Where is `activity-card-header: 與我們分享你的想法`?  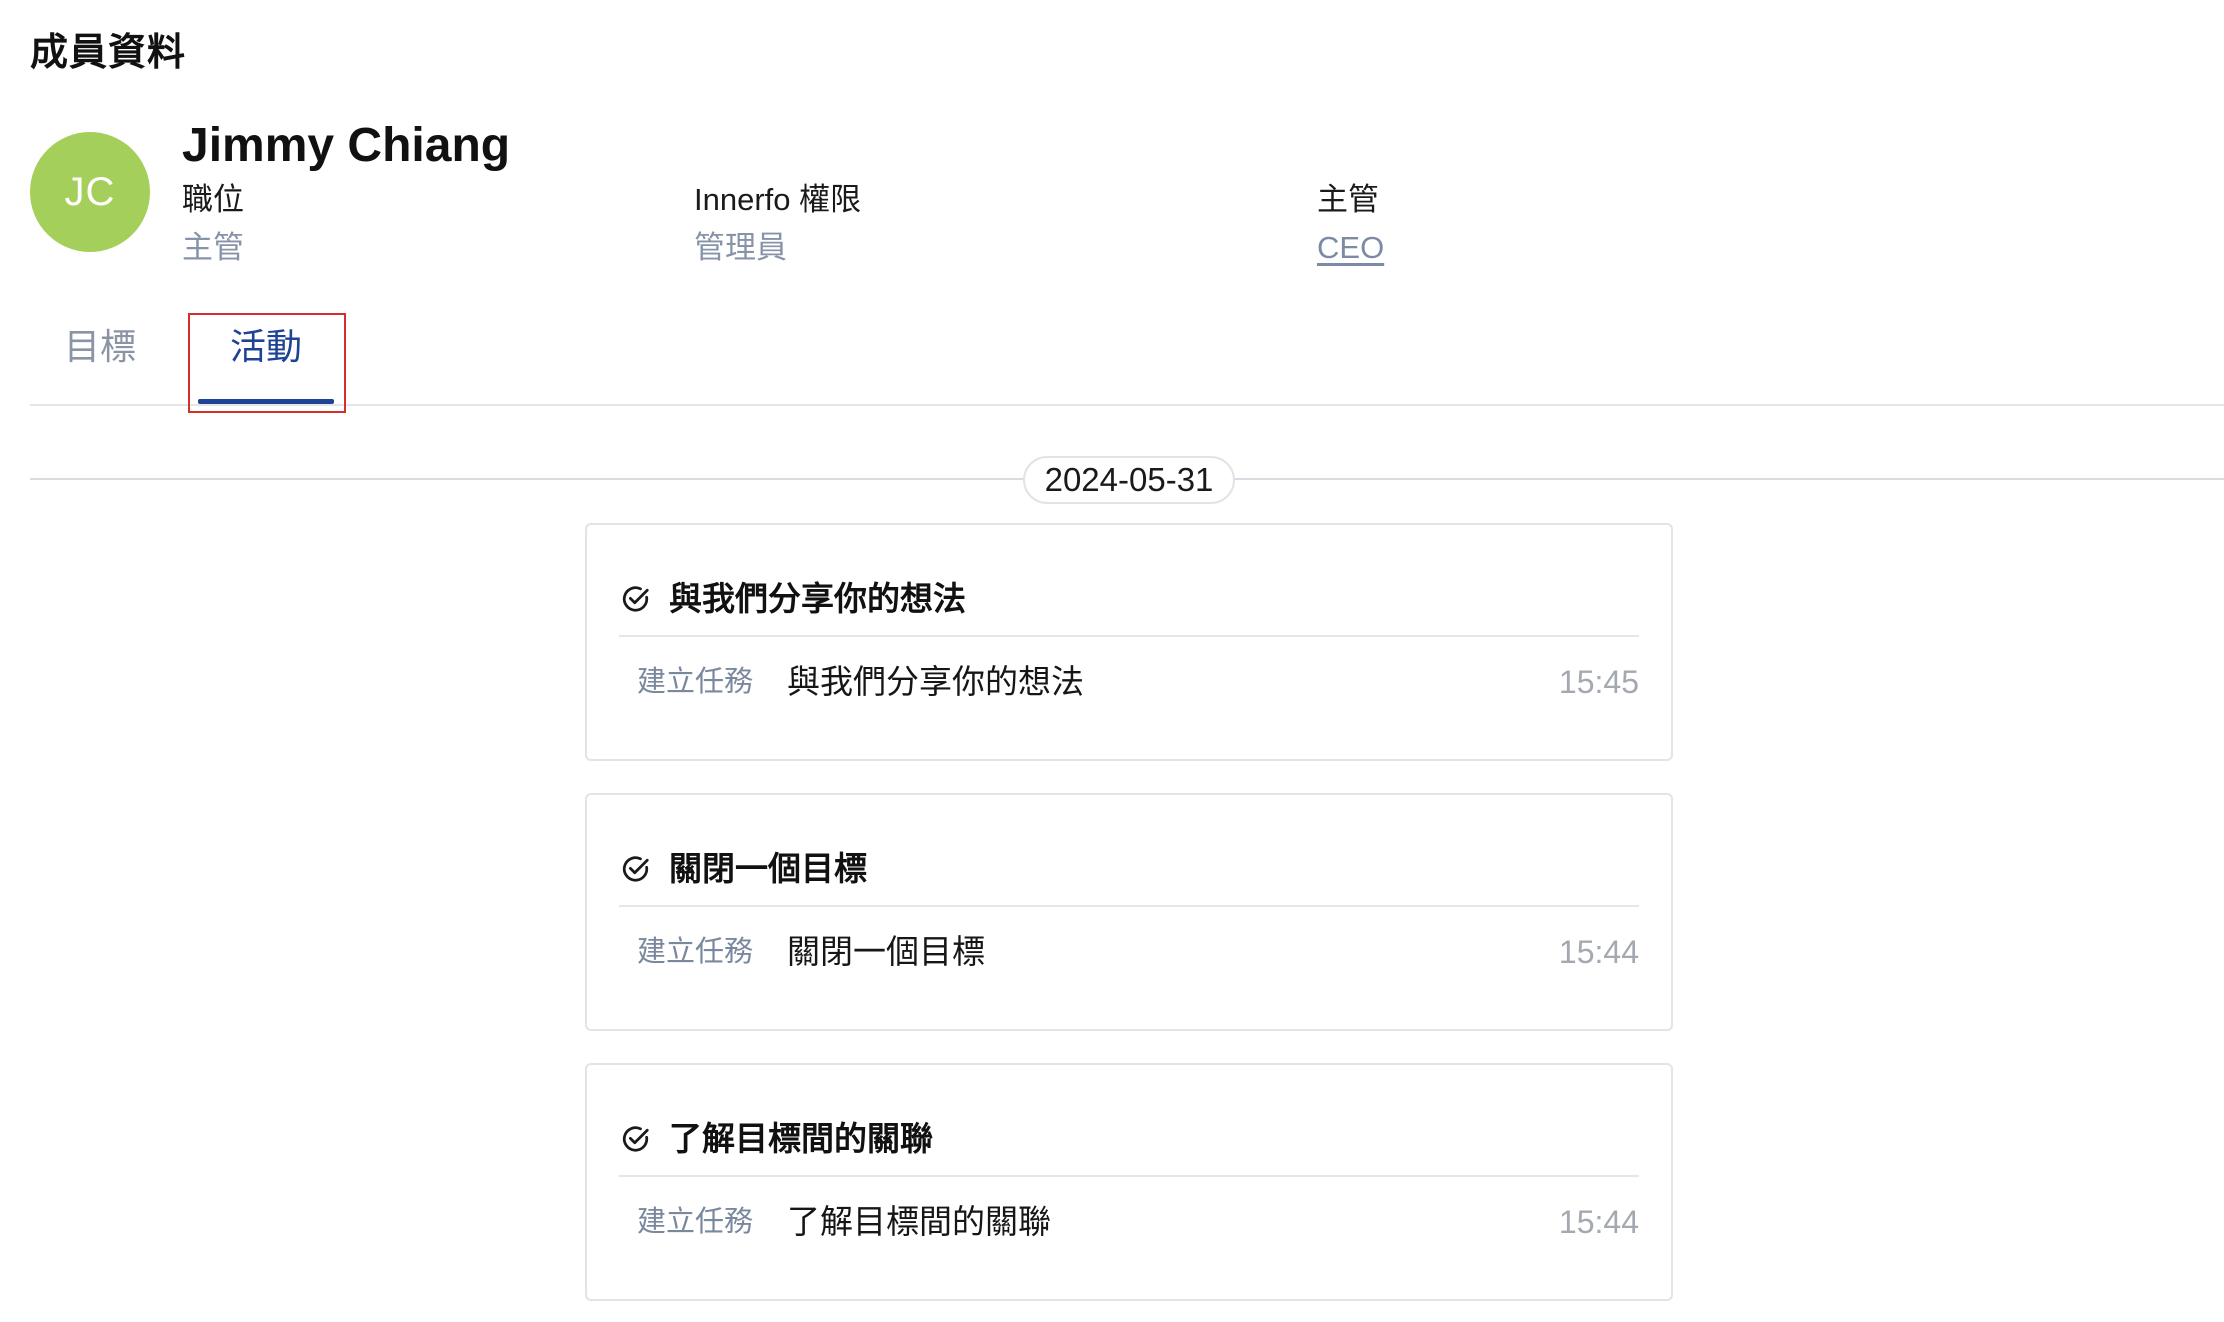 activity-card-header: 與我們分享你的想法 is located at coordinates (793, 599).